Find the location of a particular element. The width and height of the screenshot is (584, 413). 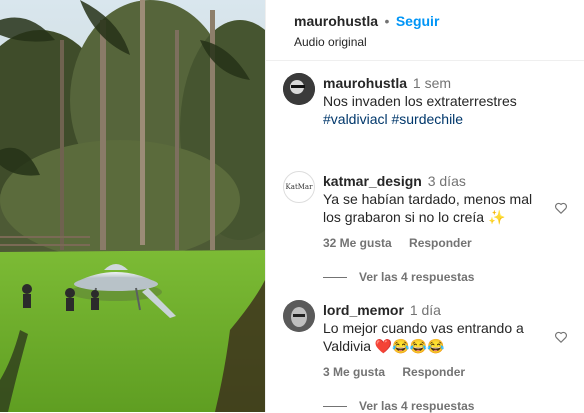

header-divider is located at coordinates (425, 60).